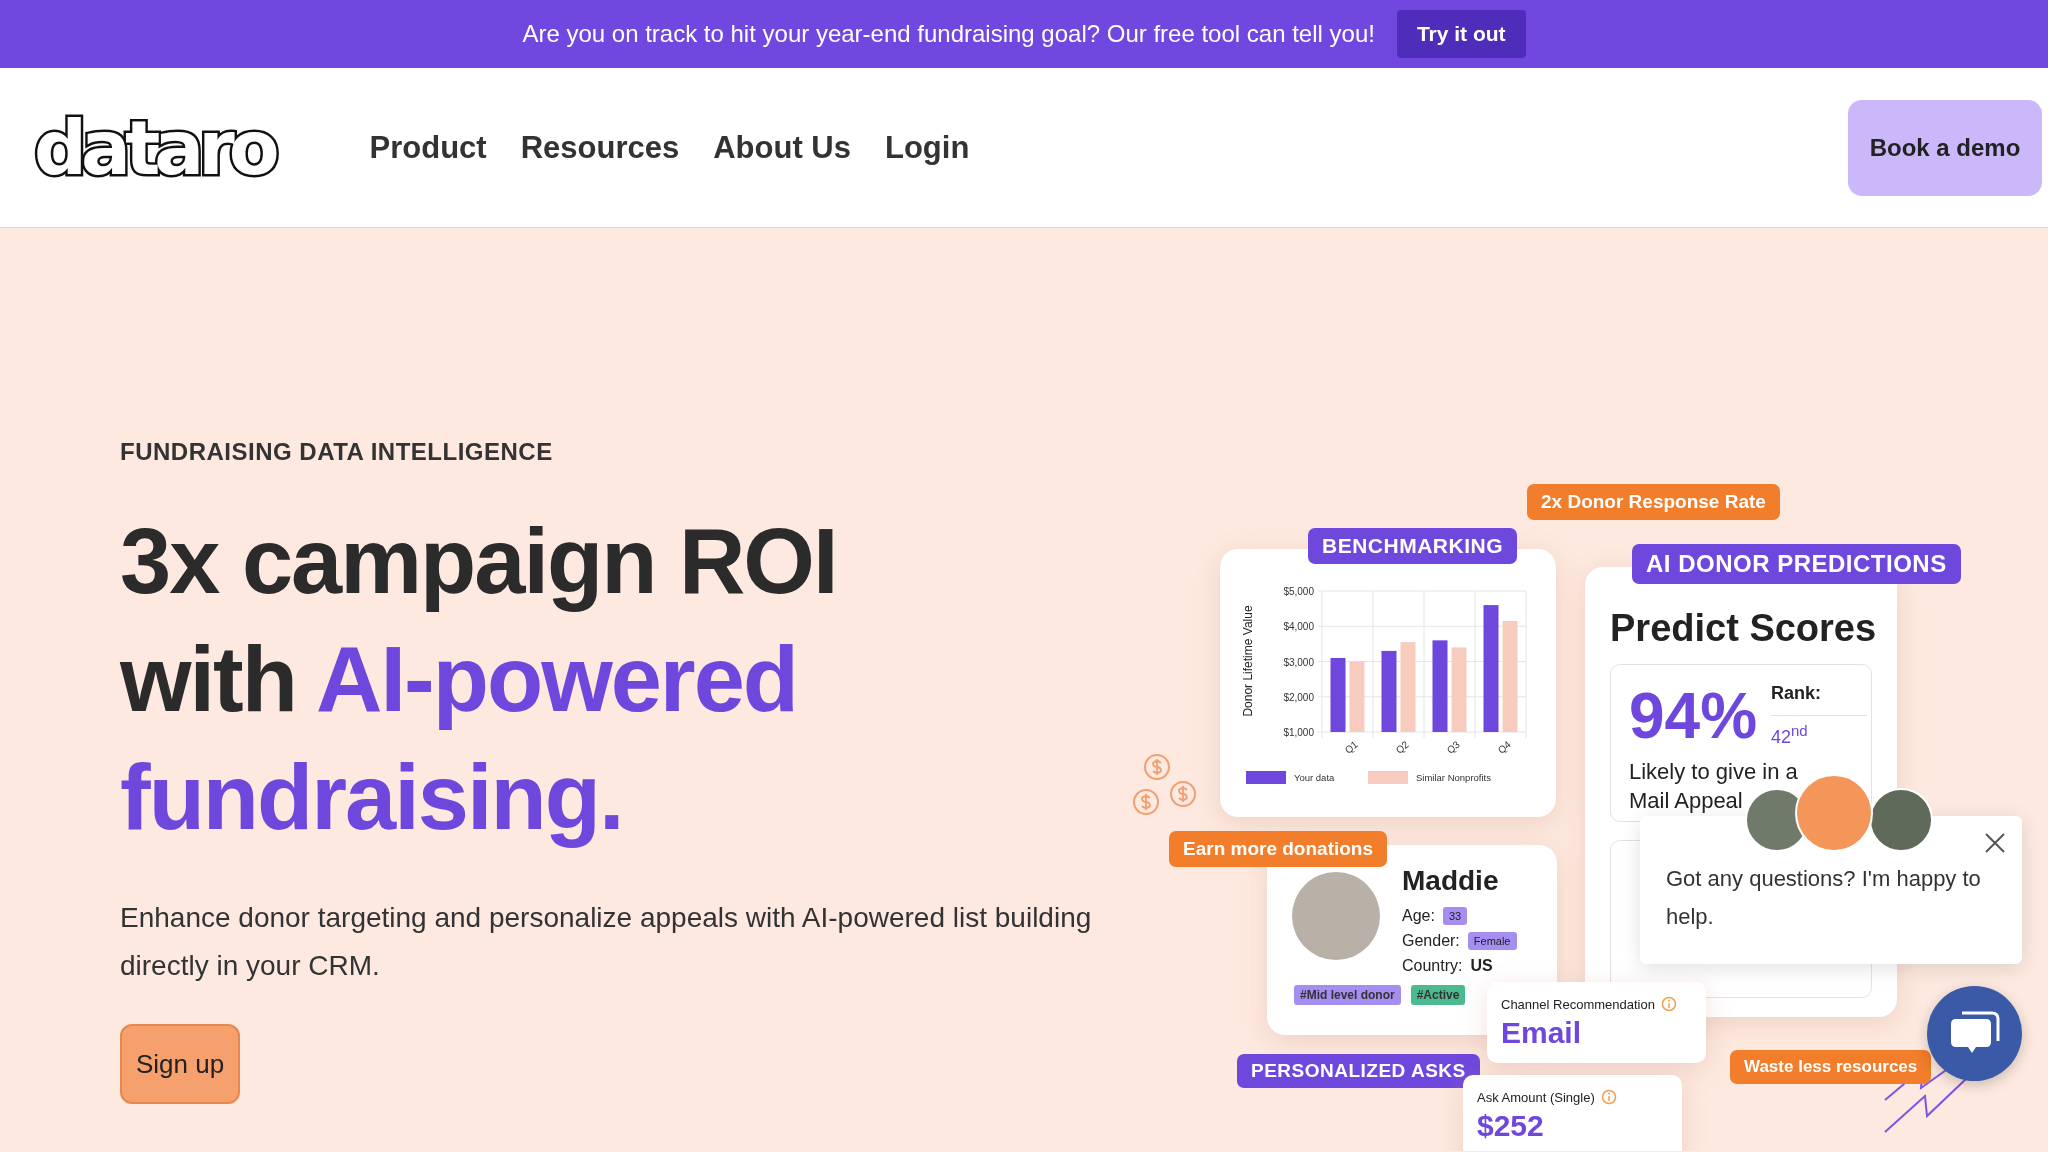 This screenshot has width=2048, height=1152. Describe the element at coordinates (1796, 564) in the screenshot. I see `section-badge: AI DONOR PREDICTIONS` at that location.